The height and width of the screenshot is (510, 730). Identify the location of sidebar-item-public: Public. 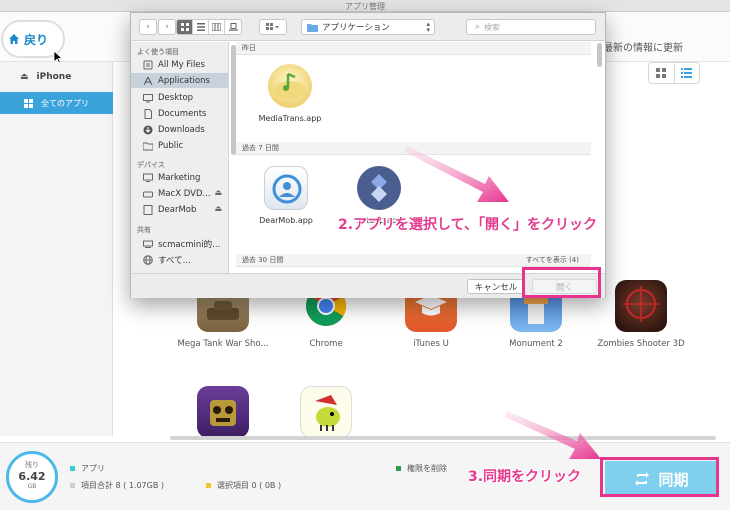
(179, 145).